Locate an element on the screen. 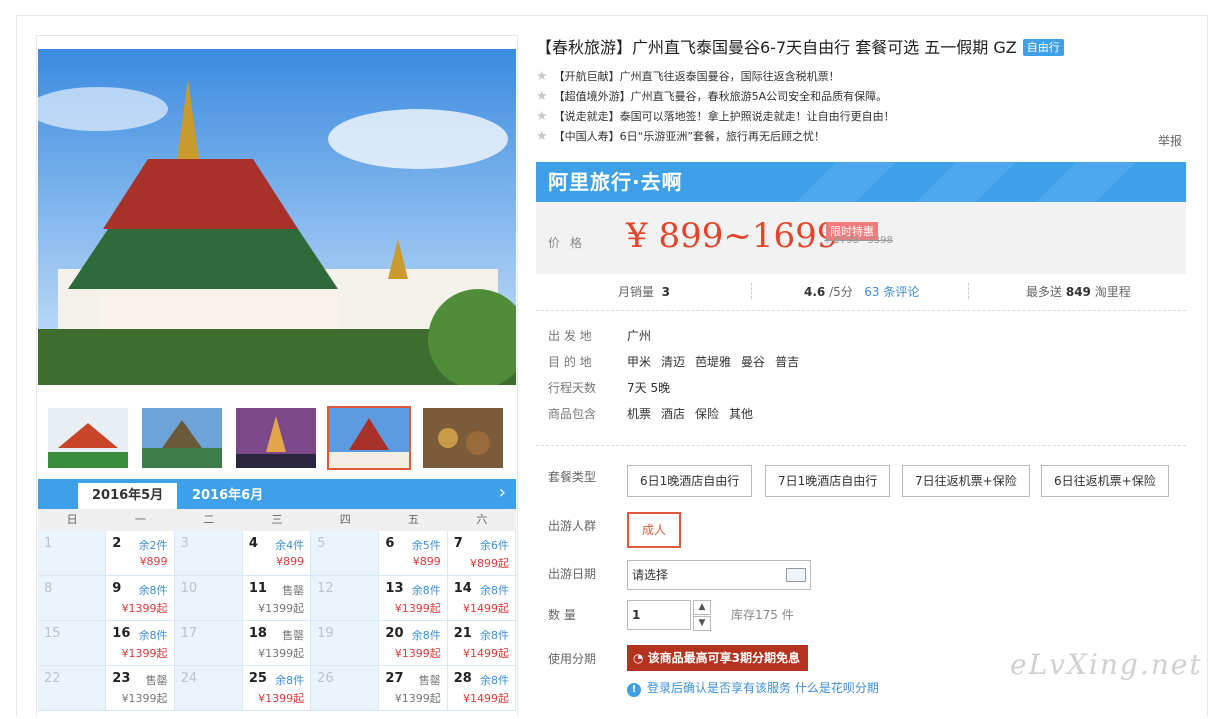 The width and height of the screenshot is (1214, 719). day-price: ¥899 is located at coordinates (290, 561).